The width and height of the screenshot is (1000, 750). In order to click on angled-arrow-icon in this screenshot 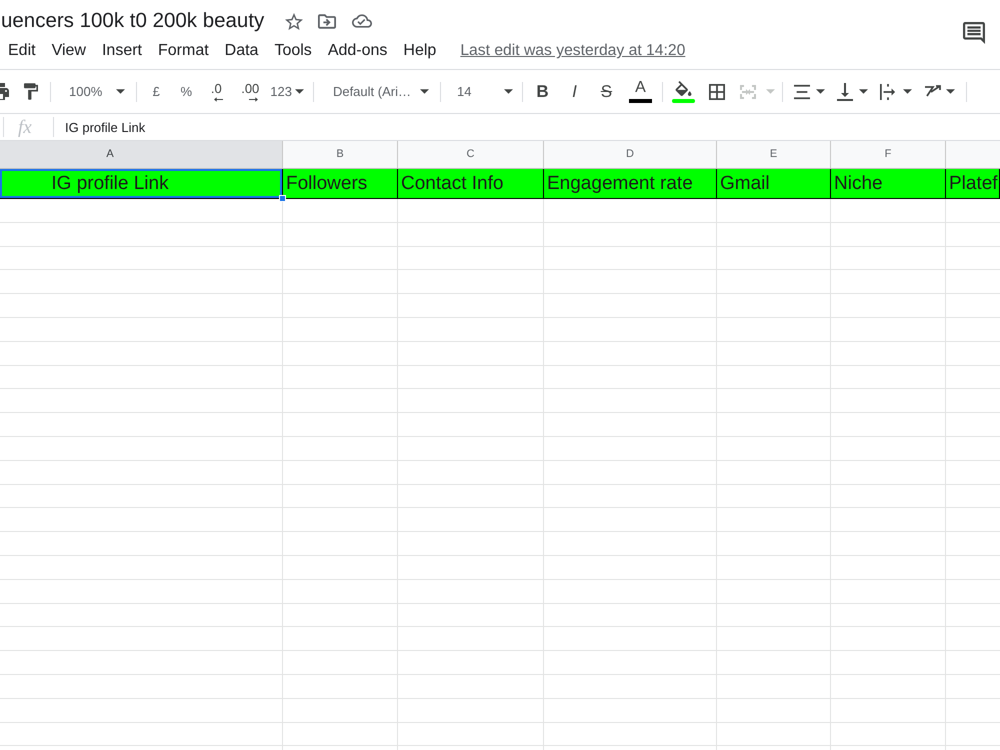, I will do `click(933, 92)`.